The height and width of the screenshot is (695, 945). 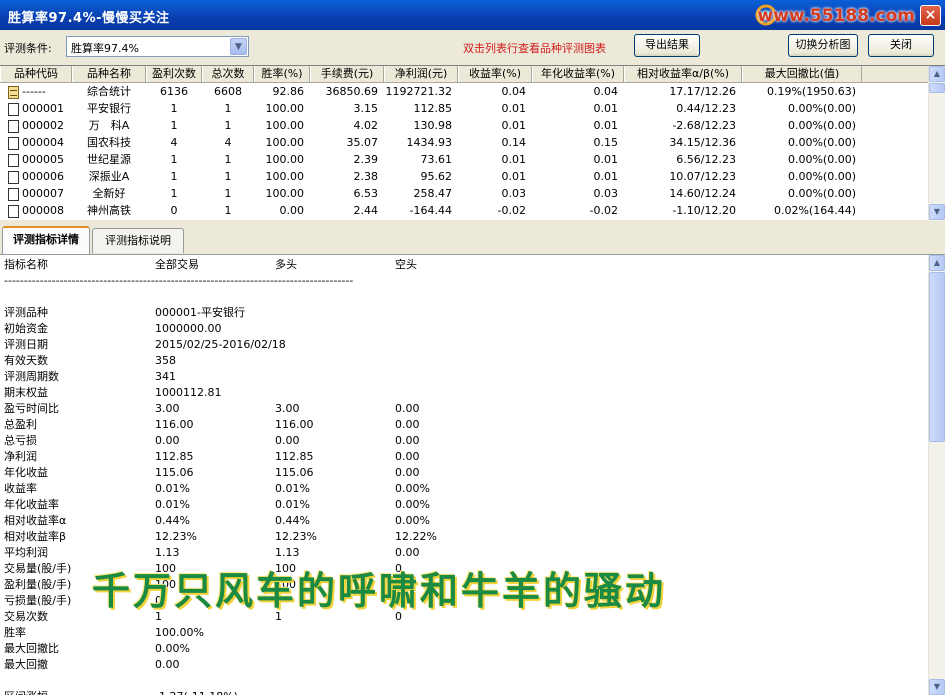 What do you see at coordinates (294, 456) in the screenshot?
I see `metric-value: 112.85` at bounding box center [294, 456].